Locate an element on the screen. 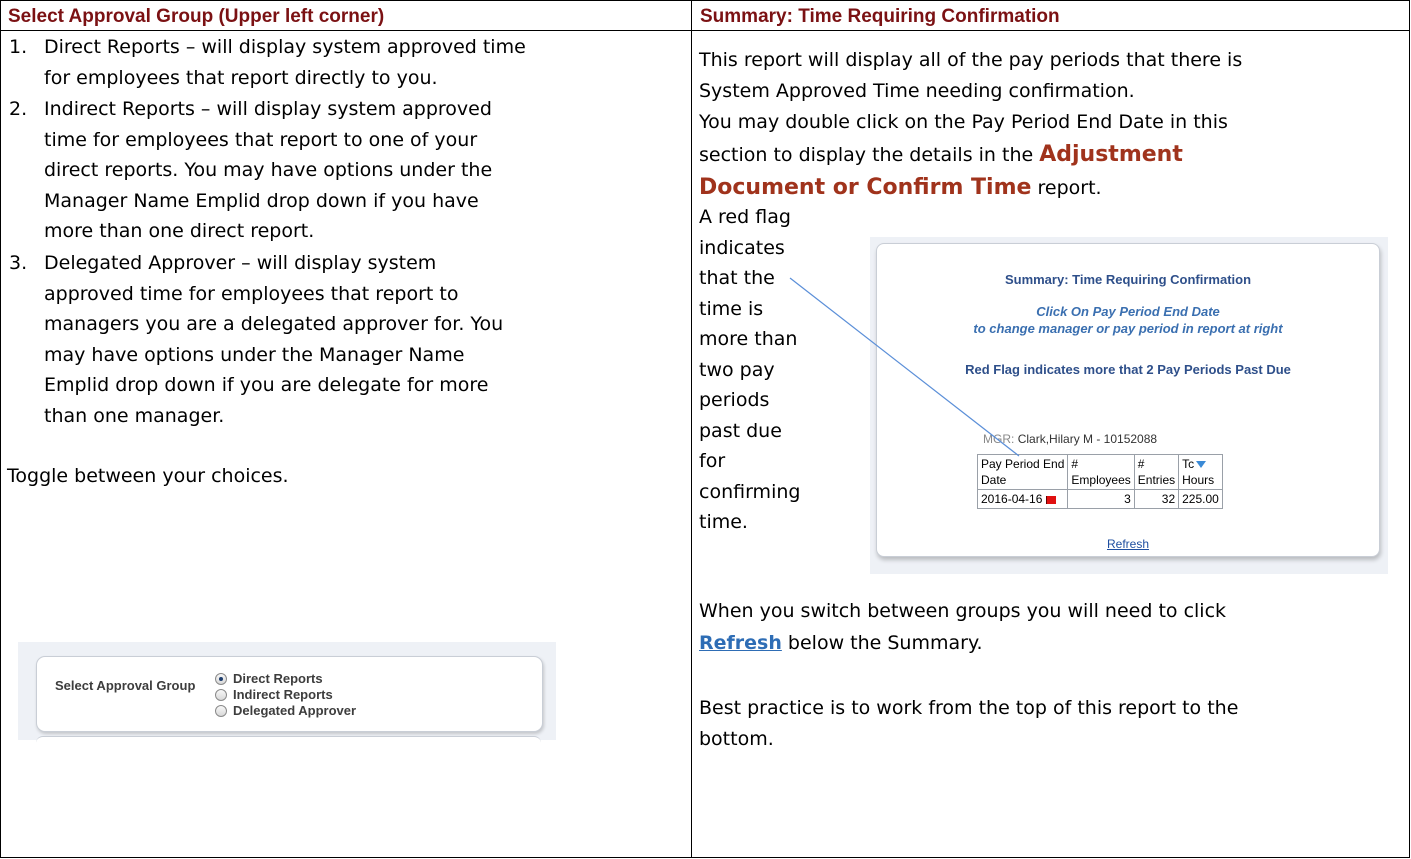 Image resolution: width=1411 pixels, height=859 pixels. refresh-link: Refresh is located at coordinates (740, 643).